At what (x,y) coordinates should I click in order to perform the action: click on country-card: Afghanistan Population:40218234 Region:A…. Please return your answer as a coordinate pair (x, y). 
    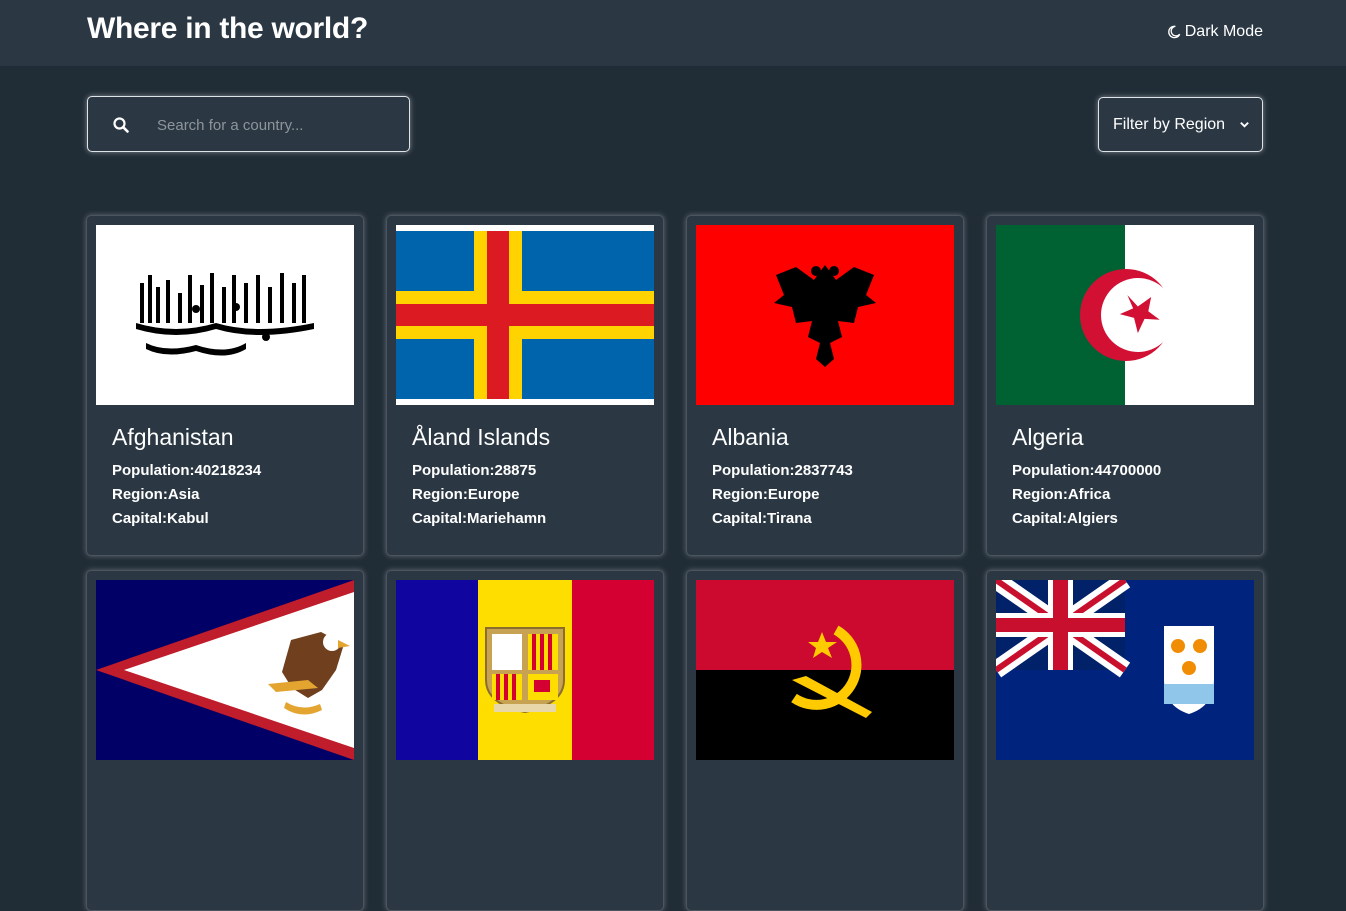
    Looking at the image, I should click on (225, 385).